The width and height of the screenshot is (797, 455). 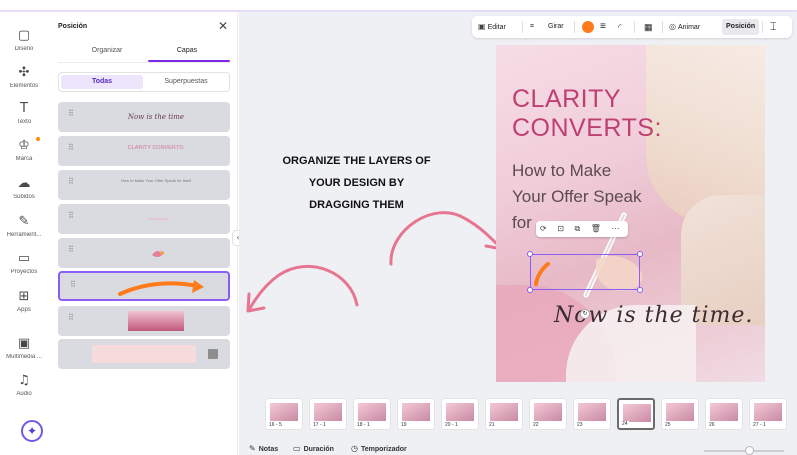 What do you see at coordinates (24, 86) in the screenshot?
I see `rail-label: Elementos` at bounding box center [24, 86].